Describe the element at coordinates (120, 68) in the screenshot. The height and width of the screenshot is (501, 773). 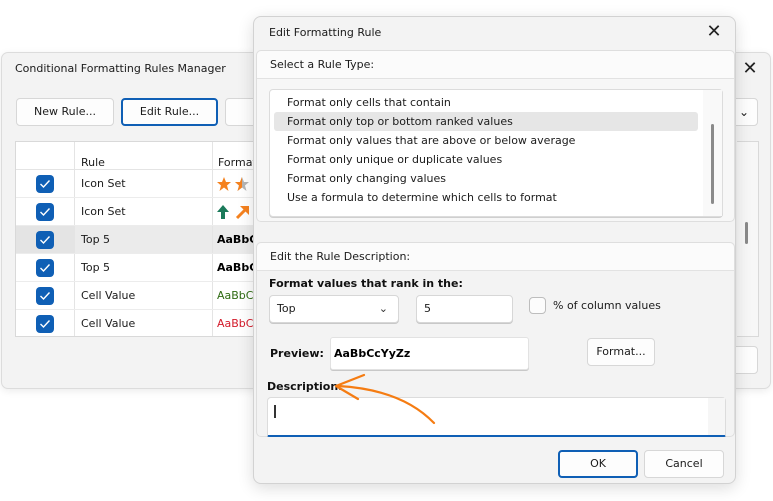
I see `rules-manager-title: Conditional Formatting Rules Manager` at that location.